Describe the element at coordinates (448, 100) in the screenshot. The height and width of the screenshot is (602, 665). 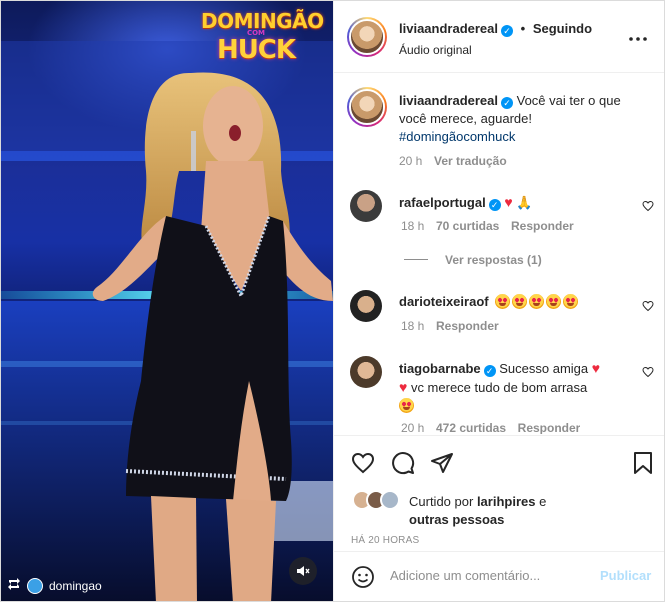
I see `caption-username: liviaandradereal` at that location.